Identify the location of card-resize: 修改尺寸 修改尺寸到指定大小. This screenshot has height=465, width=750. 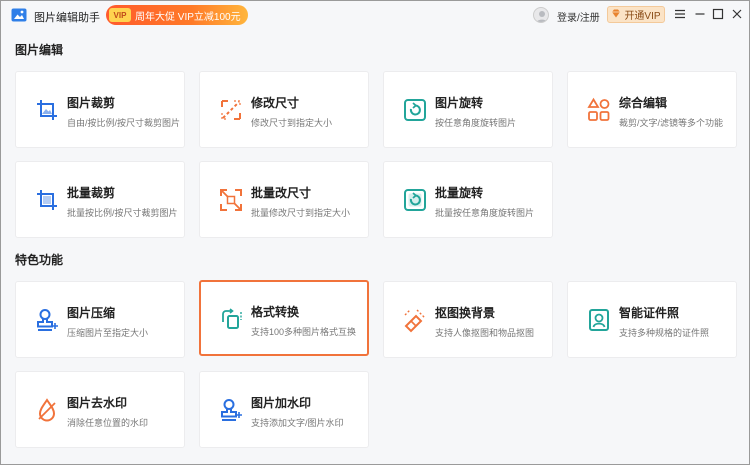
(284, 109).